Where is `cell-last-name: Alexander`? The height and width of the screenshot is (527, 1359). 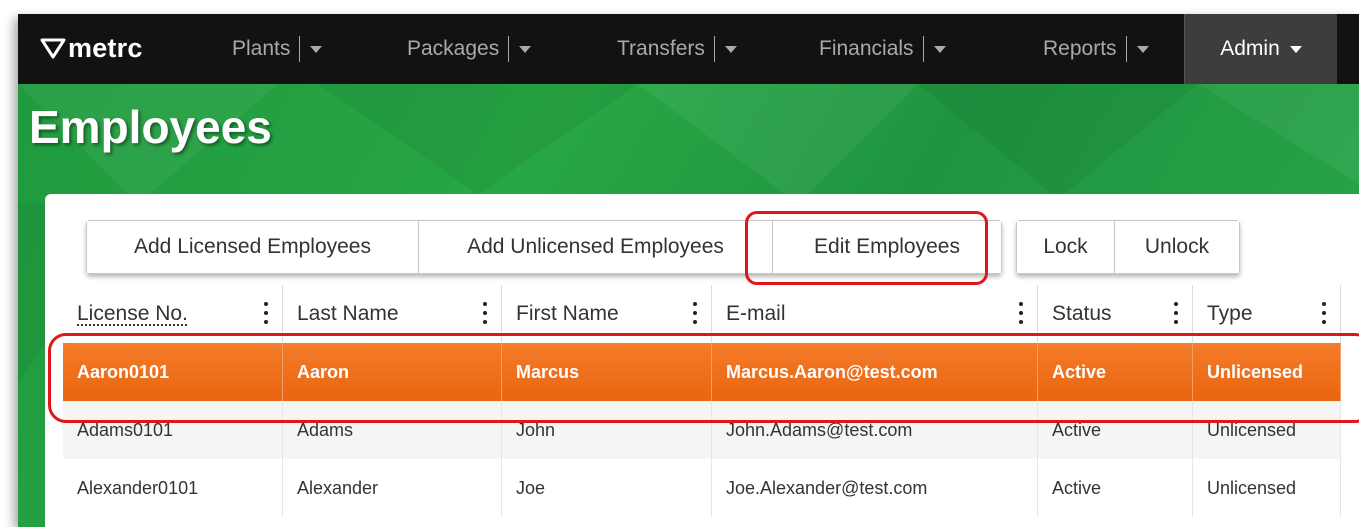 cell-last-name: Alexander is located at coordinates (392, 488).